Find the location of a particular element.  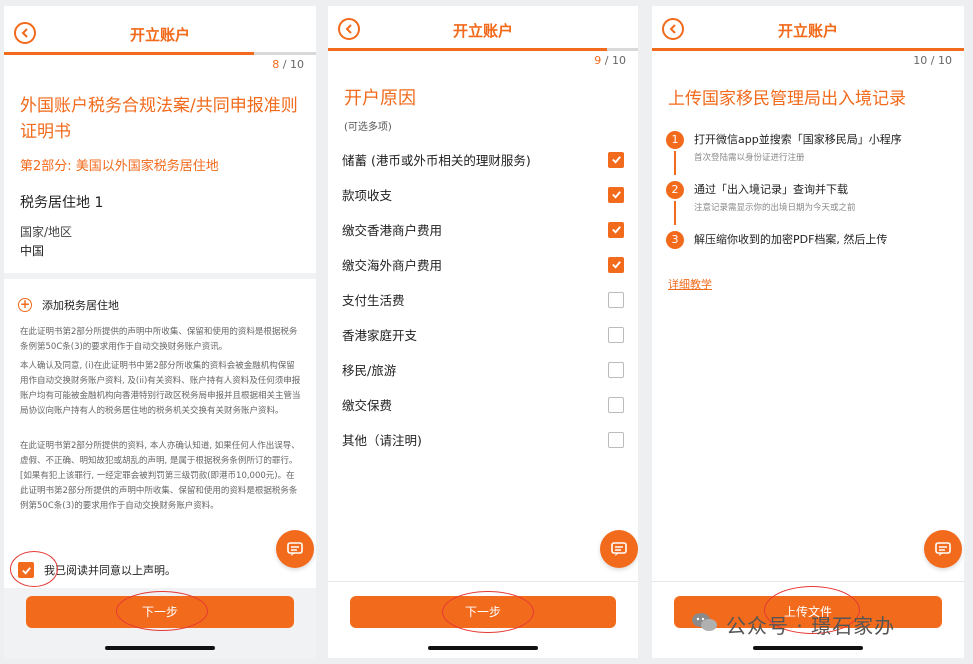

step-desc: 注意记录需显示你的出境日期为今天或之前 is located at coordinates (775, 208).